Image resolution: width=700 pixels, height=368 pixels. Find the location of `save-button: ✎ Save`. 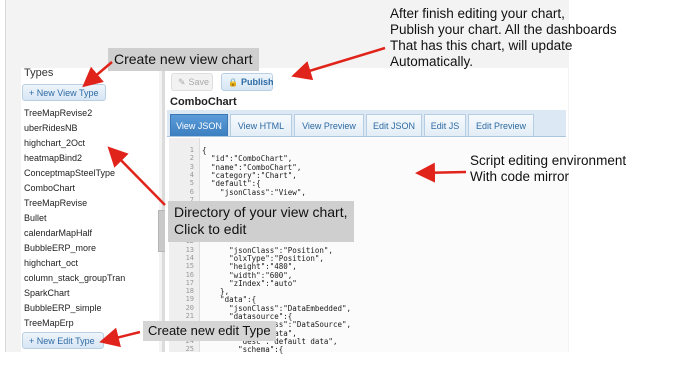

save-button: ✎ Save is located at coordinates (192, 82).